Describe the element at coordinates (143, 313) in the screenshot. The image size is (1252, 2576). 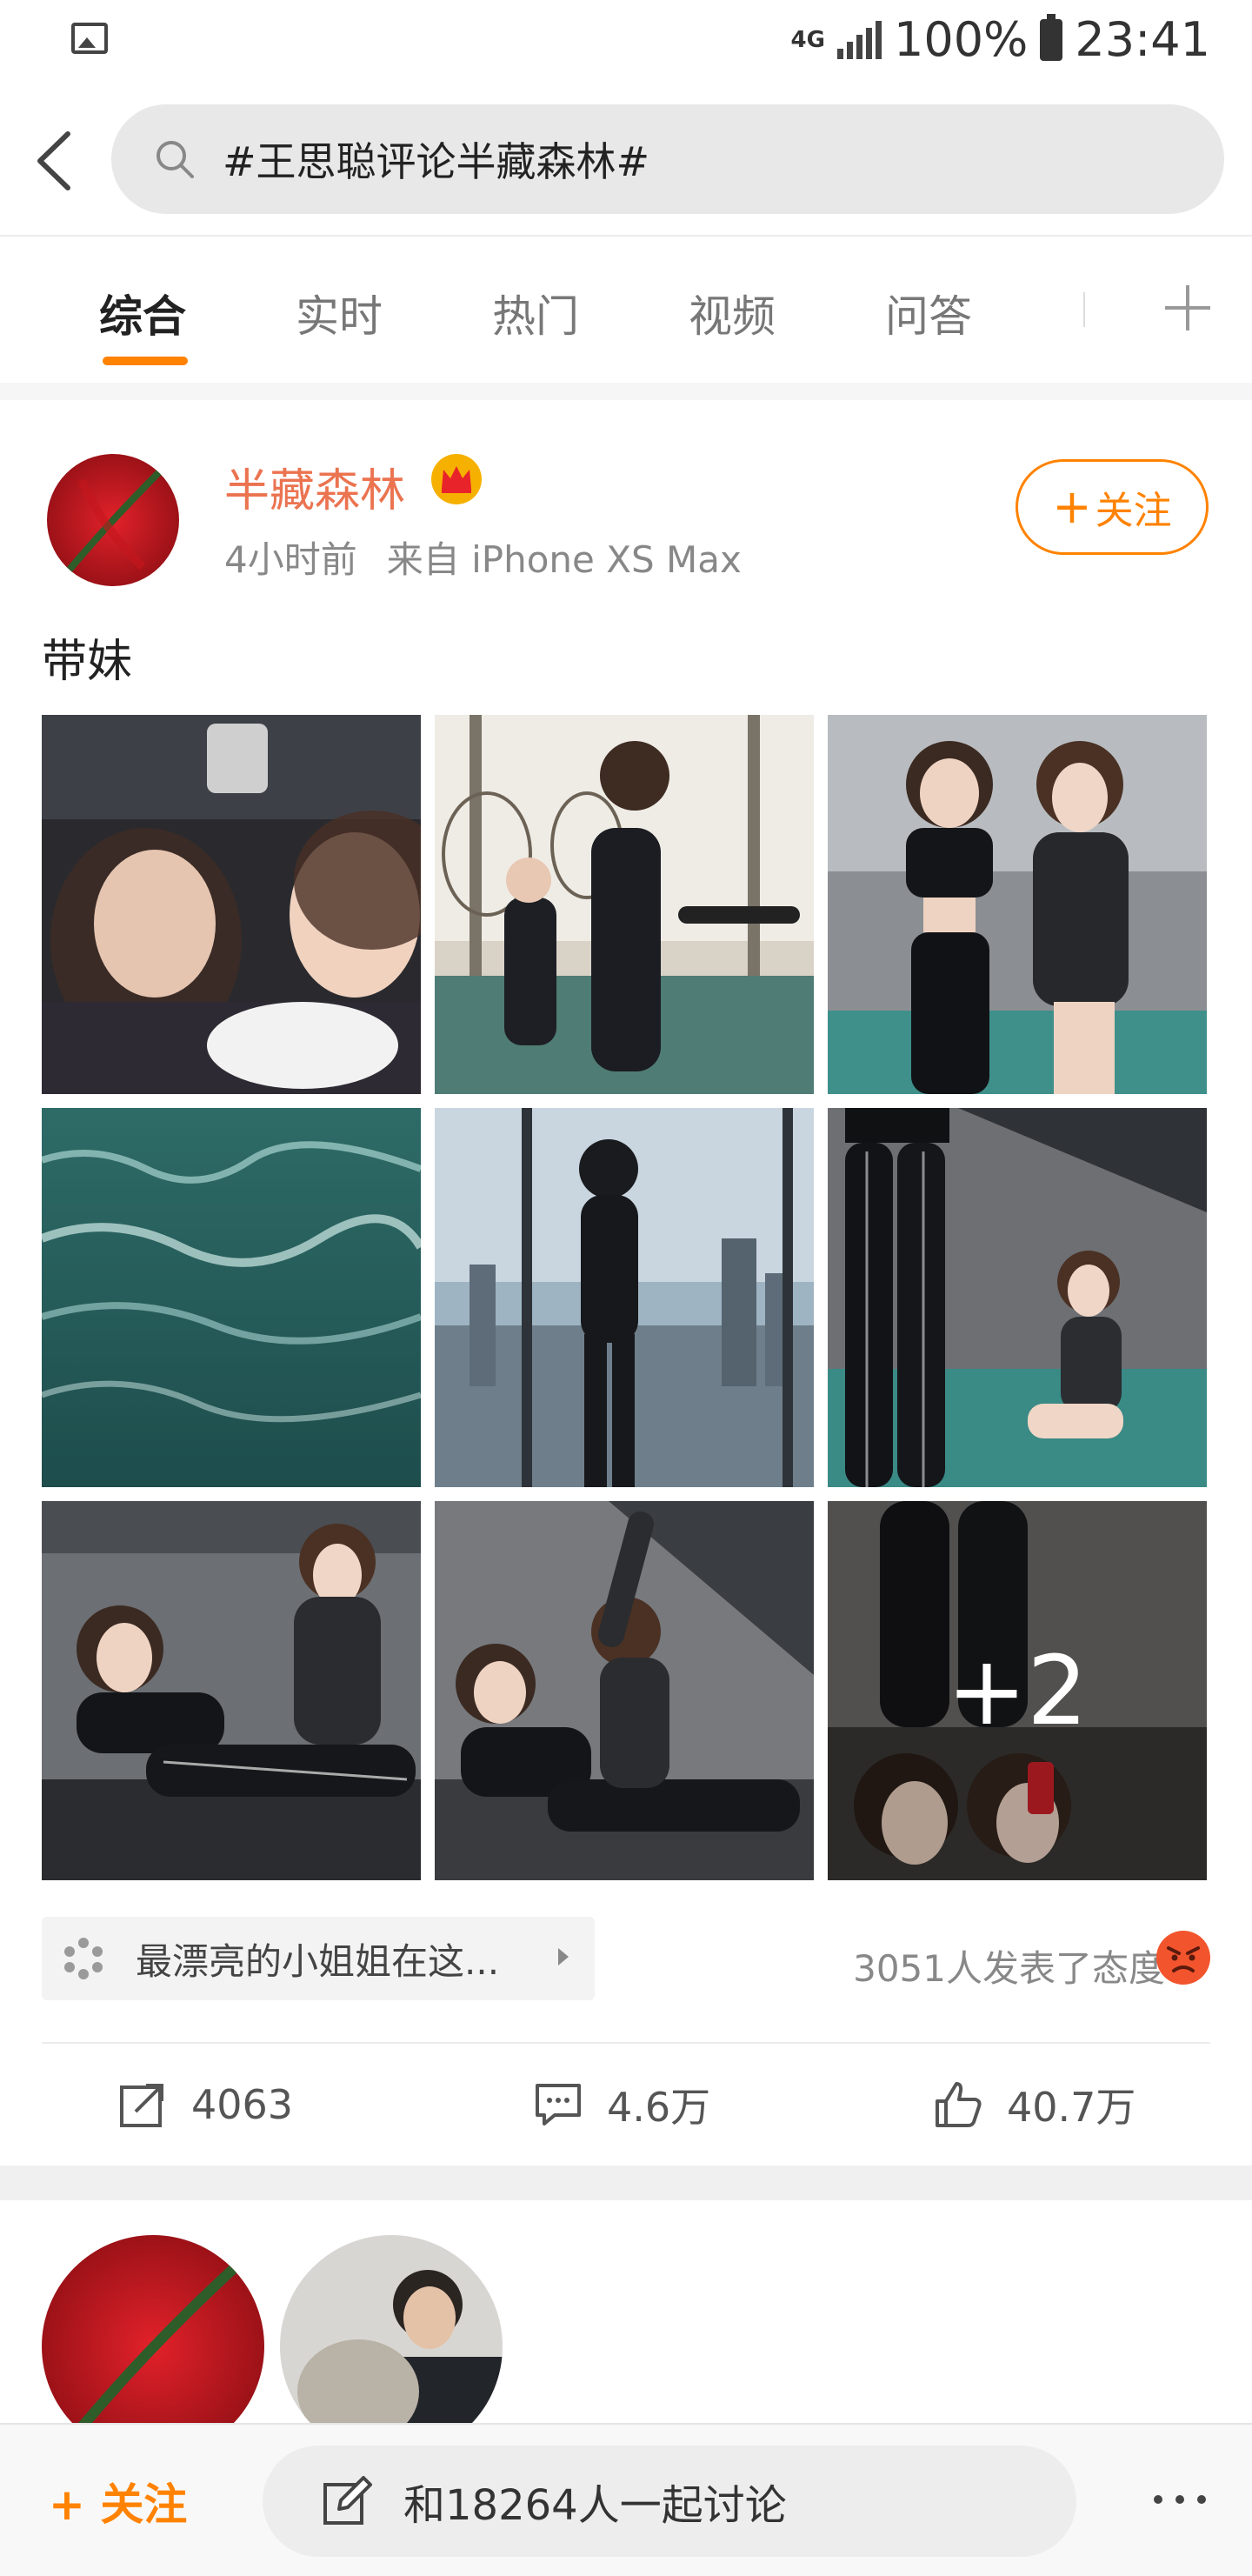
I see `tab-all: 综合` at that location.